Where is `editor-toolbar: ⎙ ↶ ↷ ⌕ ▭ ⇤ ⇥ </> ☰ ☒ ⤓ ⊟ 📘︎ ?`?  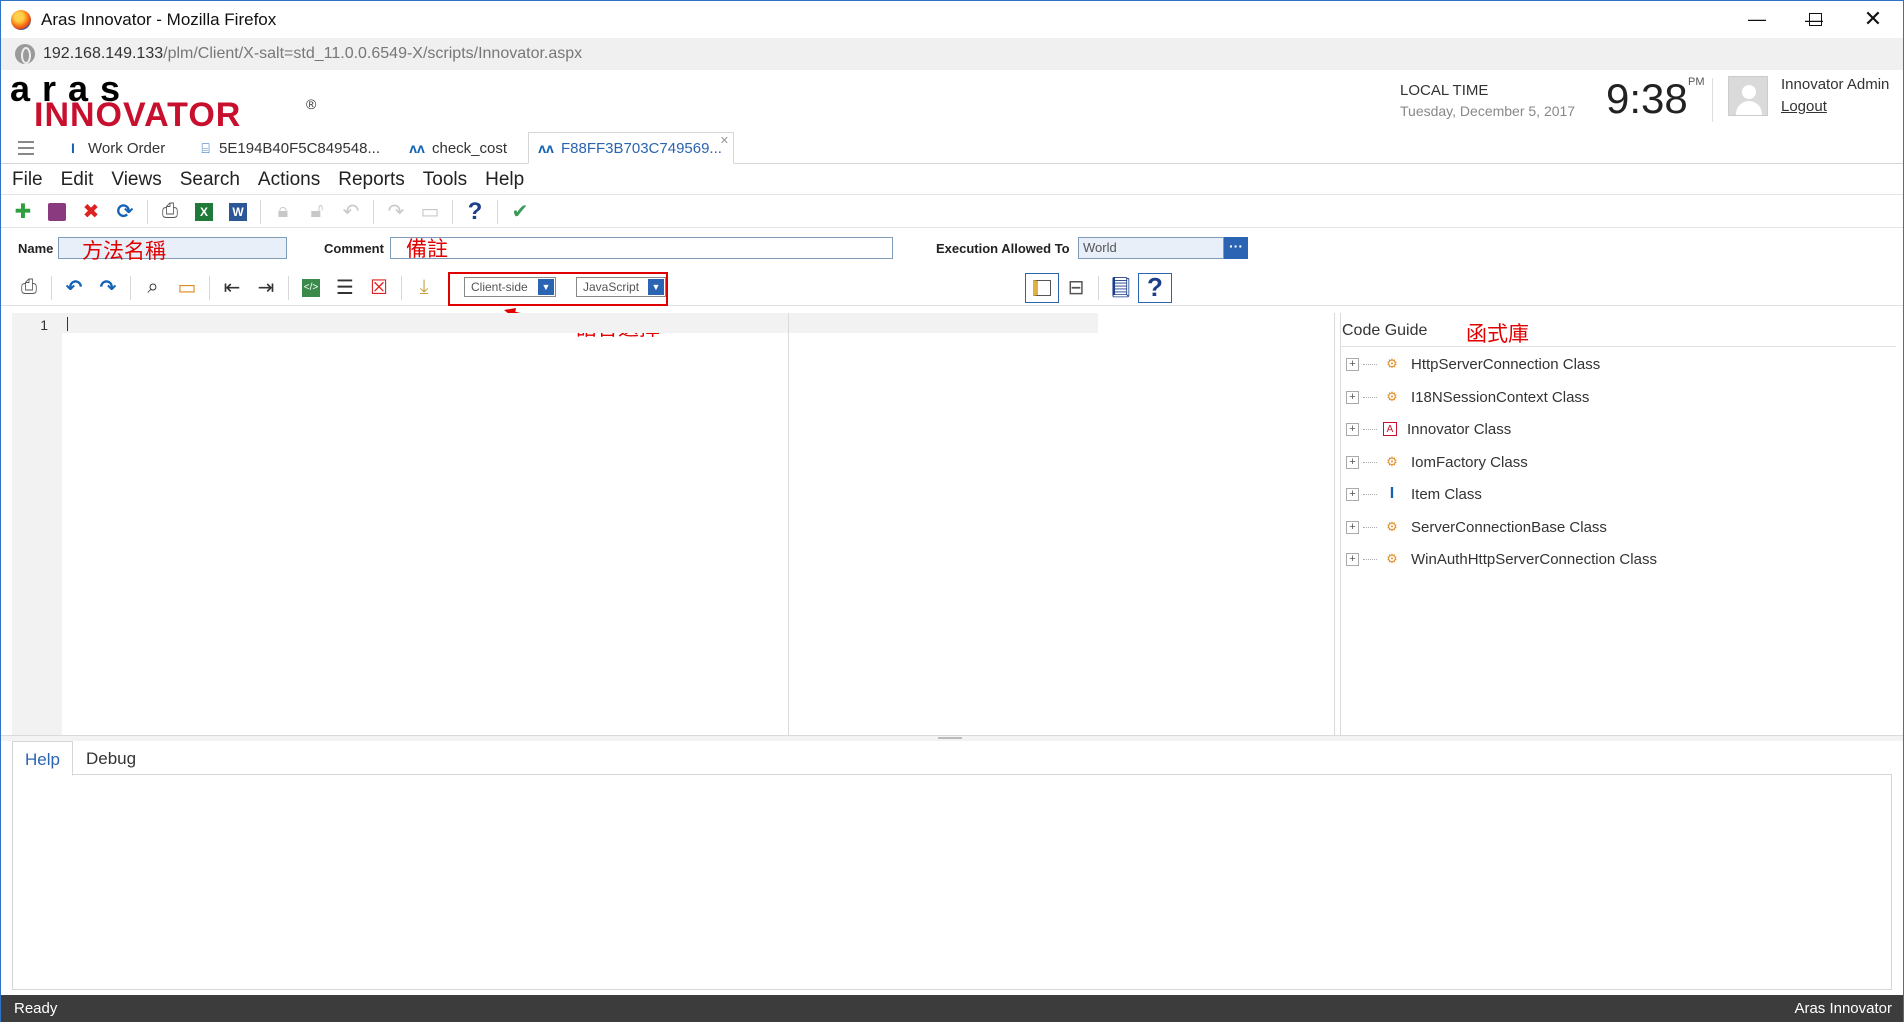 editor-toolbar: ⎙ ↶ ↷ ⌕ ▭ ⇤ ⇥ </> ☰ ☒ ⤓ ⊟ 📘︎ ? is located at coordinates (952, 288).